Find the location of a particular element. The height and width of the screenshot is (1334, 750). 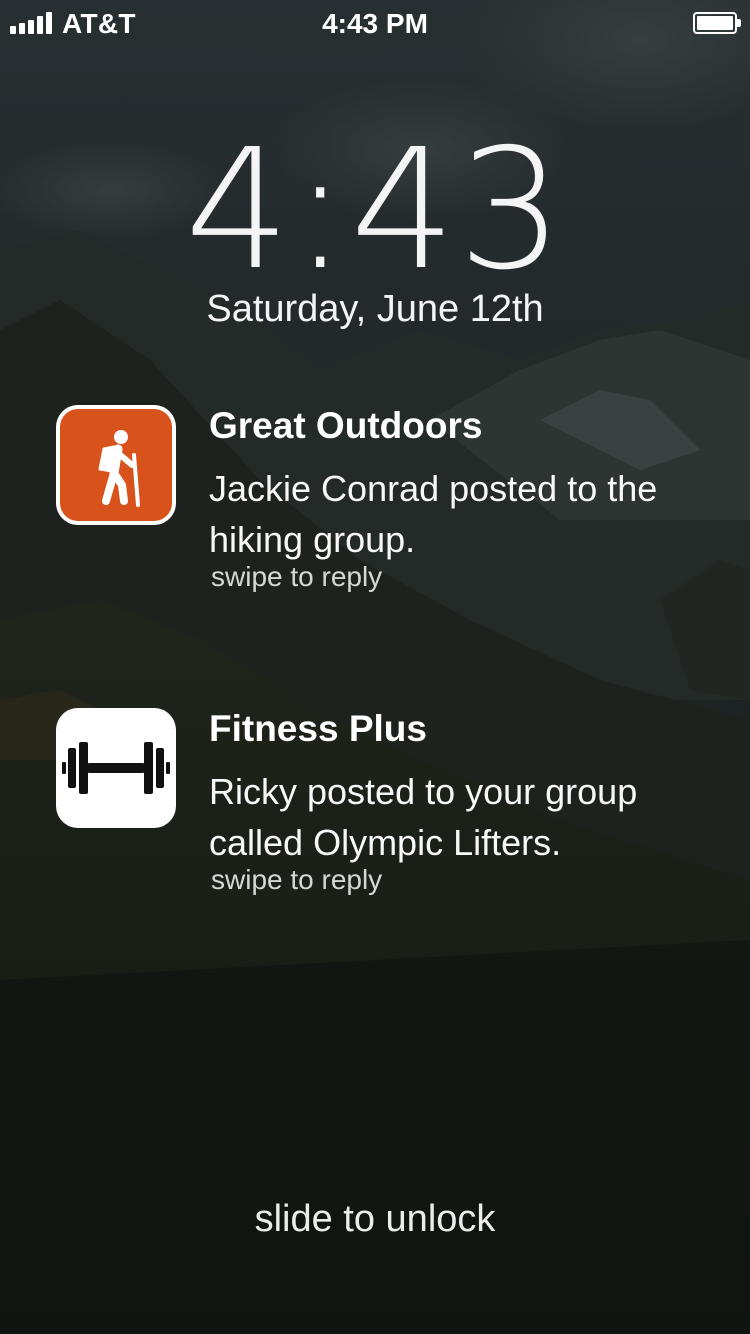

hiker-icon is located at coordinates (119, 468).